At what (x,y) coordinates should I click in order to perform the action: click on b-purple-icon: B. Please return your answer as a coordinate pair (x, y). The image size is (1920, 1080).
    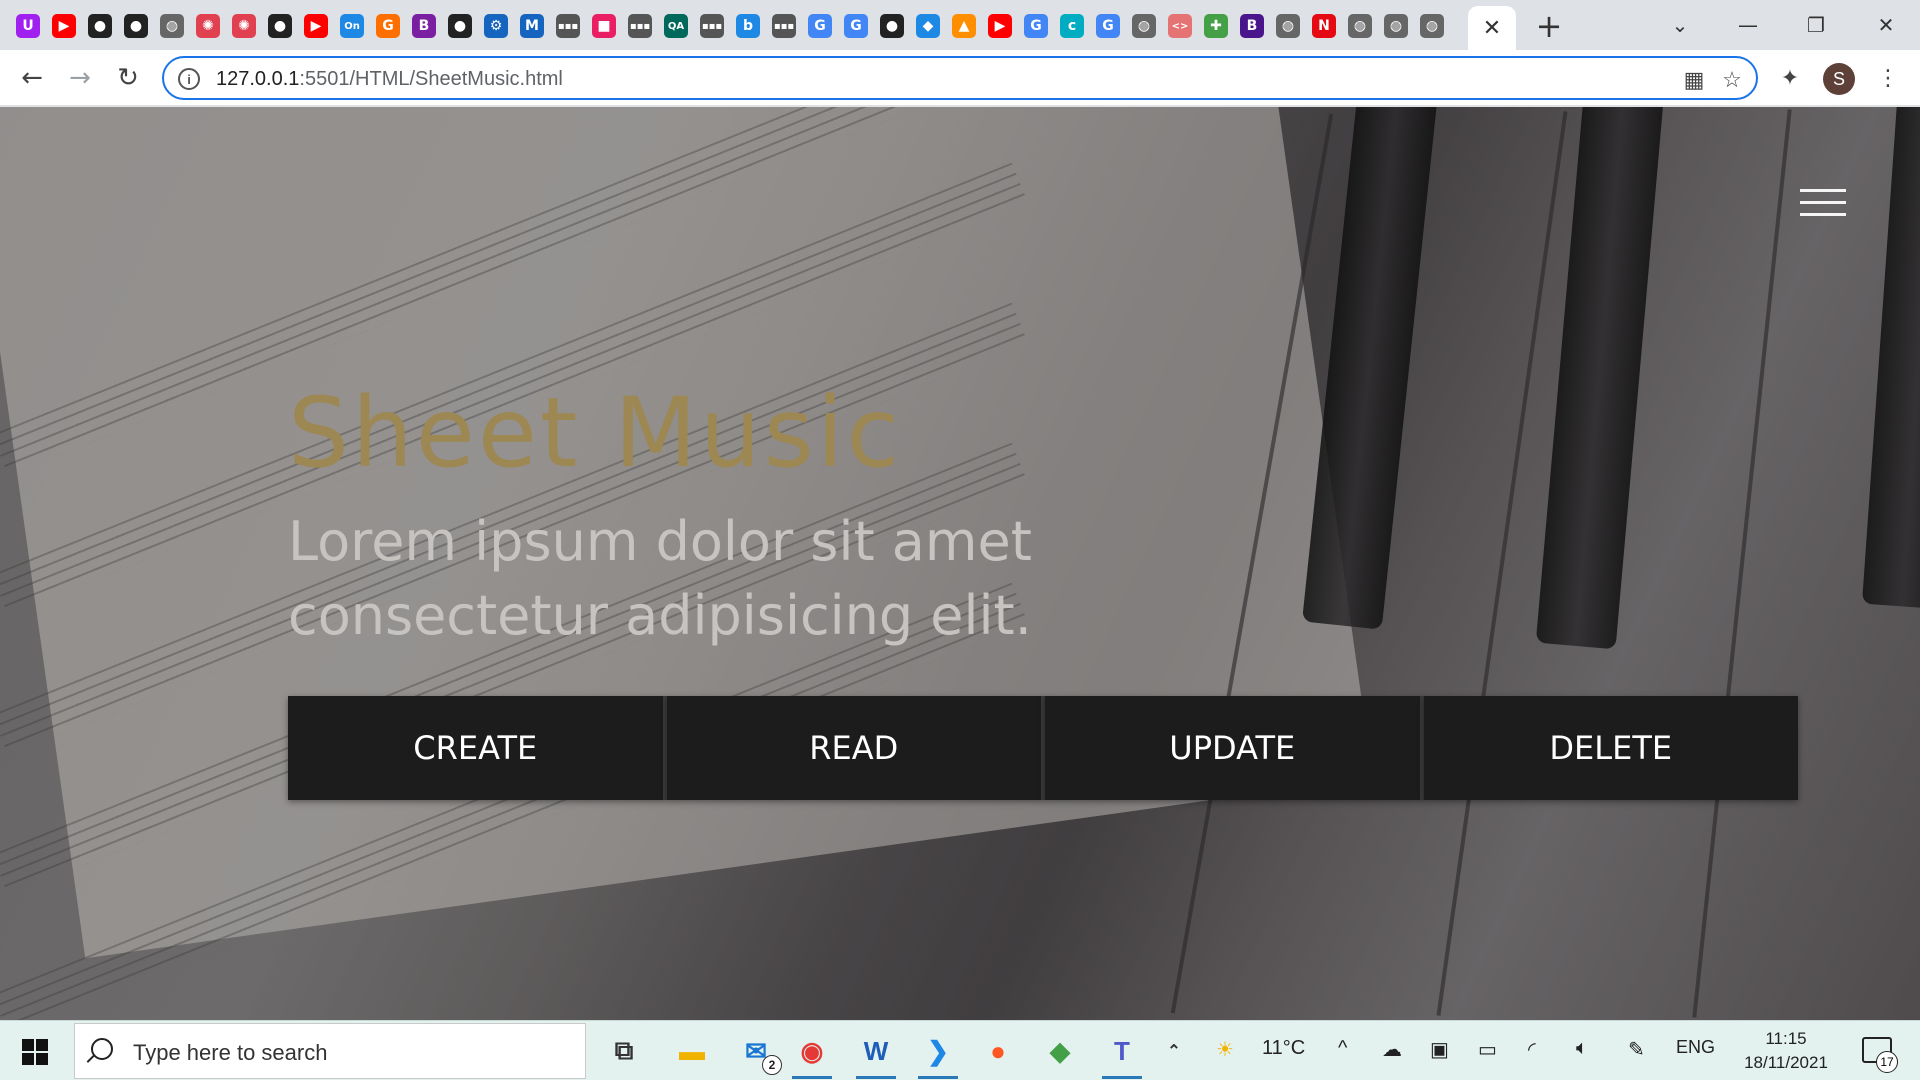
    Looking at the image, I should click on (424, 26).